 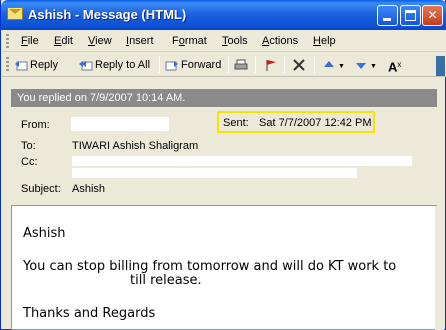 What do you see at coordinates (100, 41) in the screenshot?
I see `menu-view: View` at bounding box center [100, 41].